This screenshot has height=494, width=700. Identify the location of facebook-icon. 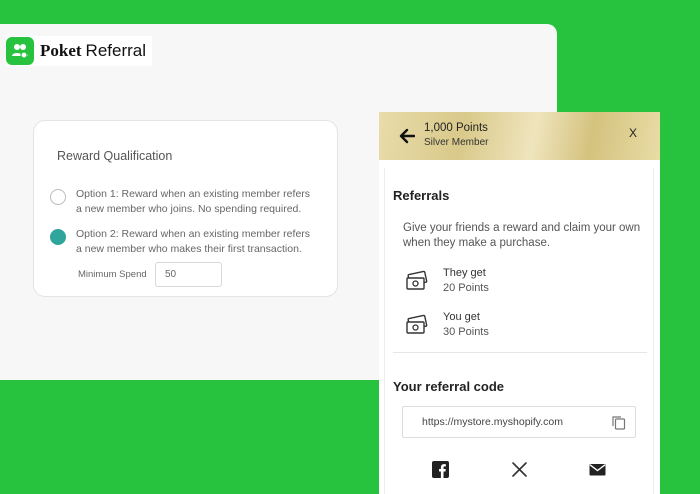
(440, 469).